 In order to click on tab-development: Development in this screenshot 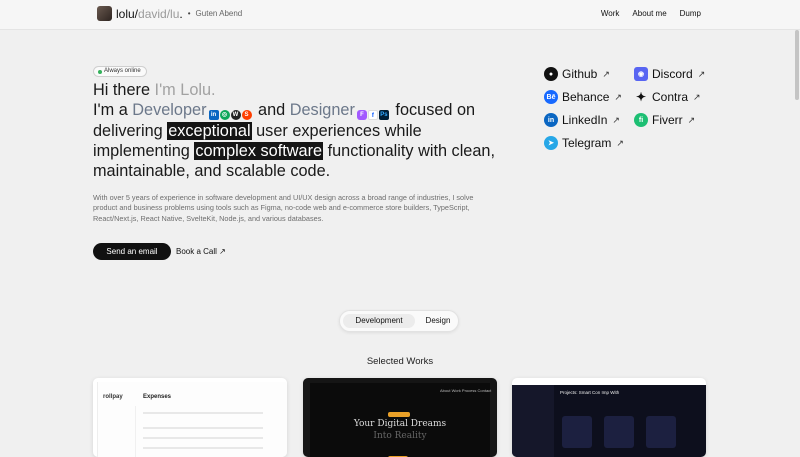, I will do `click(379, 321)`.